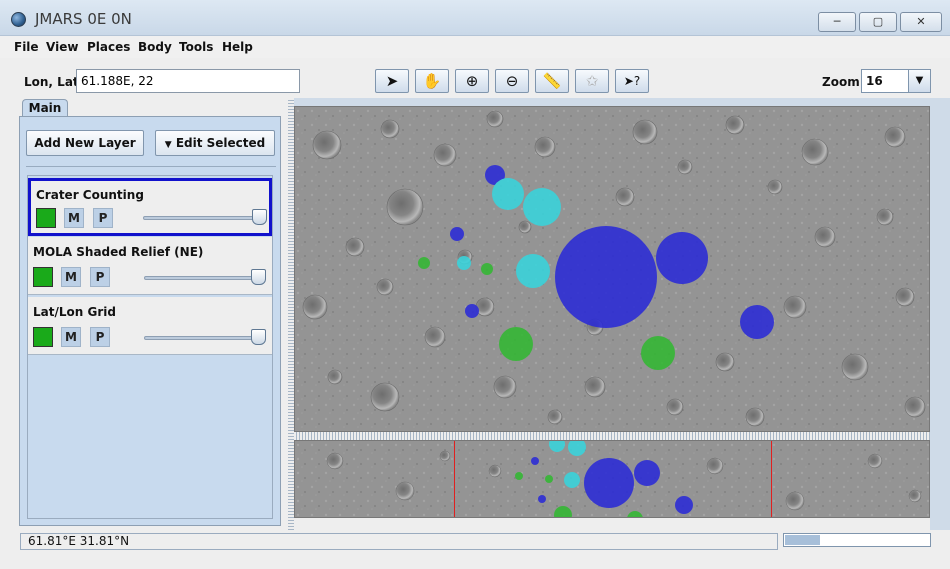 This screenshot has height=569, width=950. I want to click on pan-tool-button: ✋, so click(432, 81).